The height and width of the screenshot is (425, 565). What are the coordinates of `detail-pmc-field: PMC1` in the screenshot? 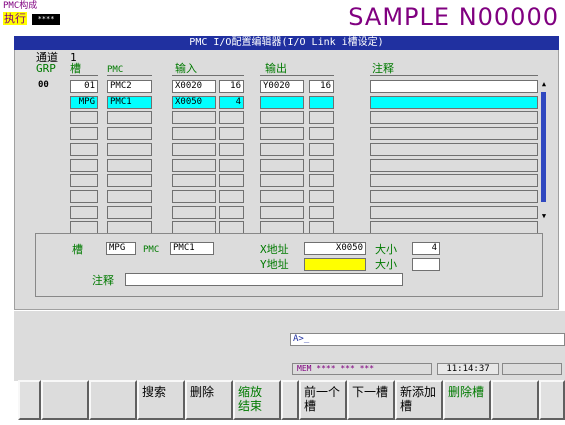 It's located at (192, 248).